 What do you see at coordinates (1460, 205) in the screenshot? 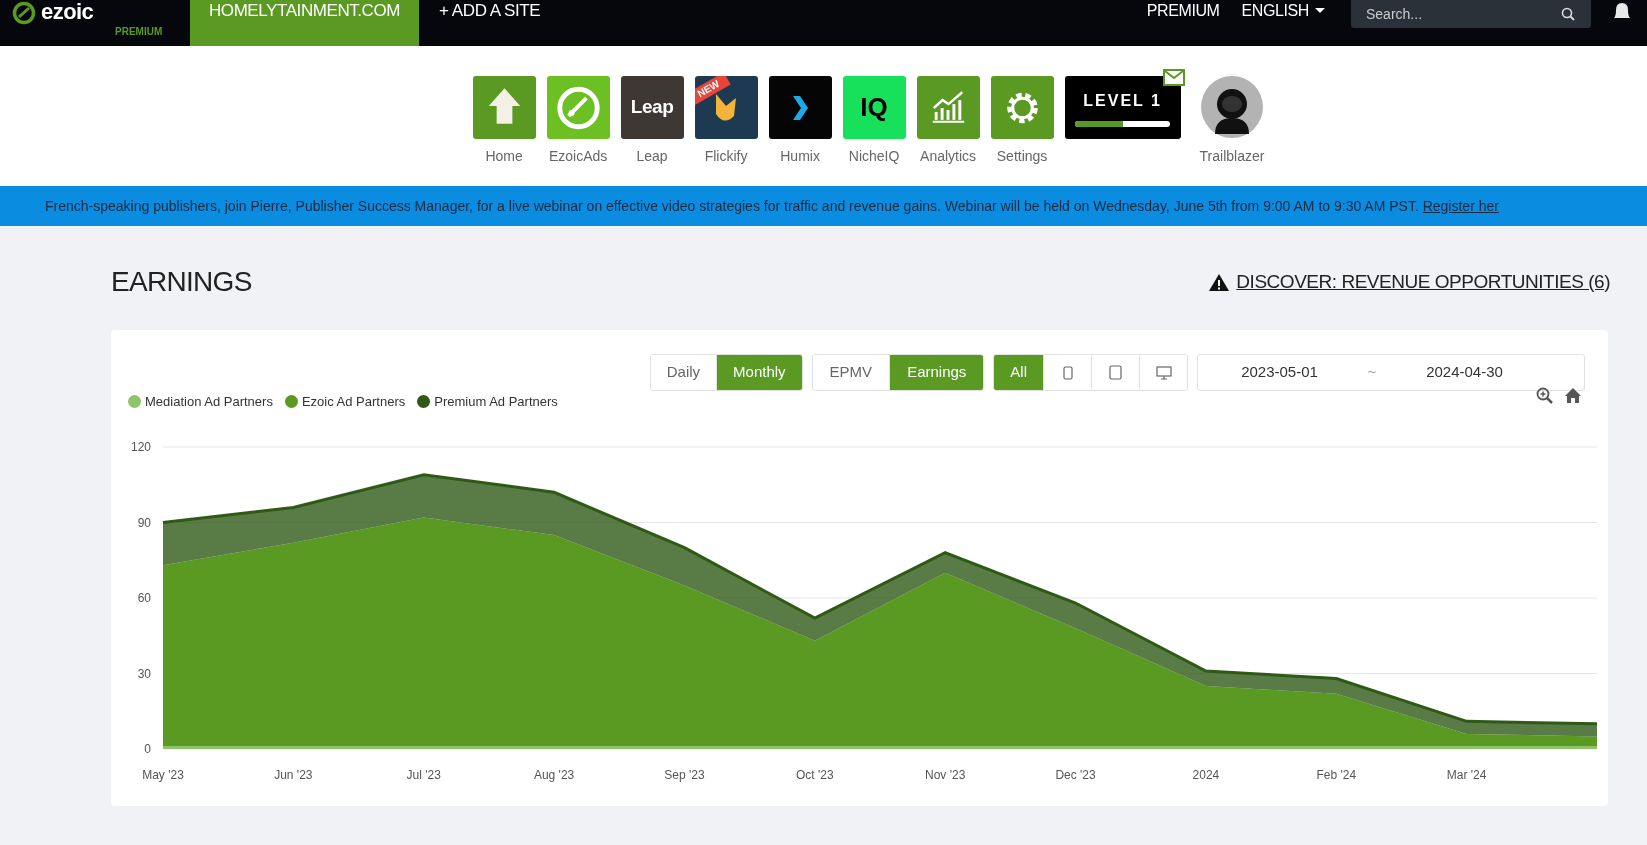
I see `register-link: Register her` at bounding box center [1460, 205].